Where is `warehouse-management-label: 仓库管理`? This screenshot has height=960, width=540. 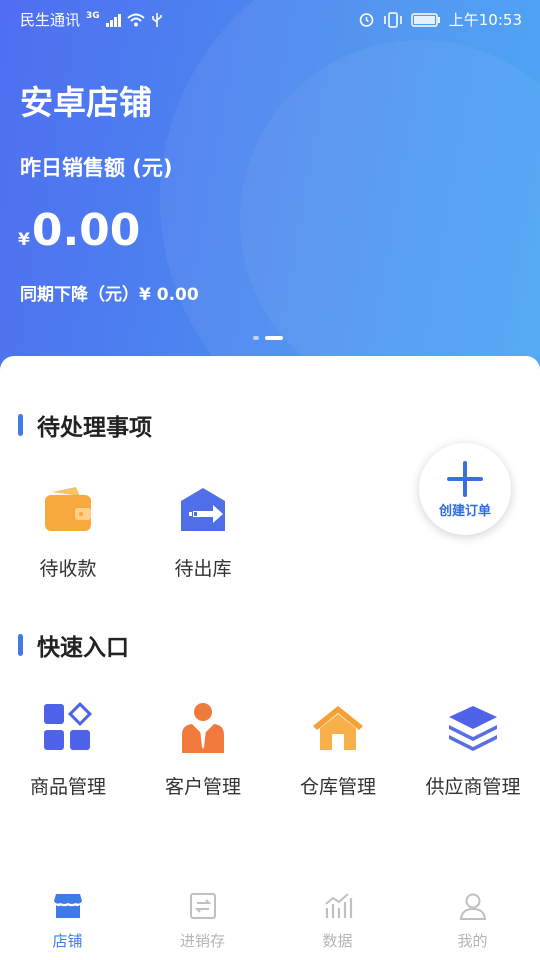
warehouse-management-label: 仓库管理 is located at coordinates (337, 787).